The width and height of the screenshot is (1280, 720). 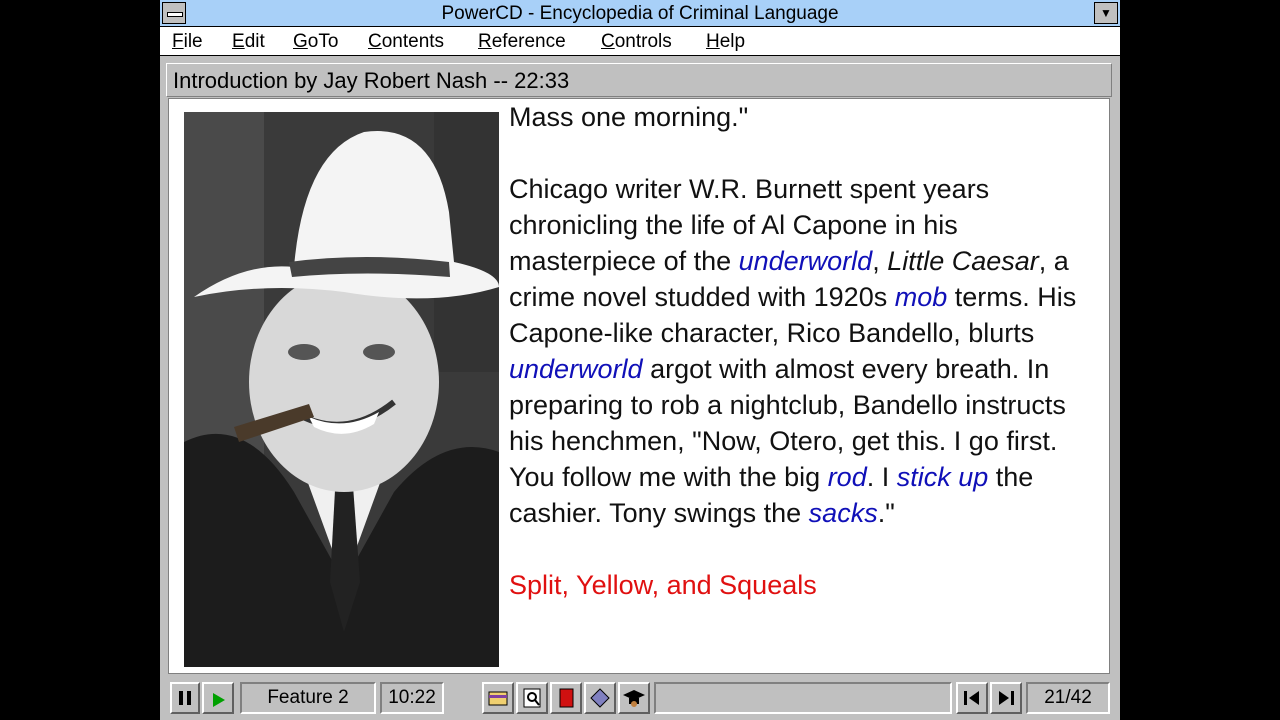 I want to click on status-bar: Feature 2 10:22 21/42, so click(x=640, y=698).